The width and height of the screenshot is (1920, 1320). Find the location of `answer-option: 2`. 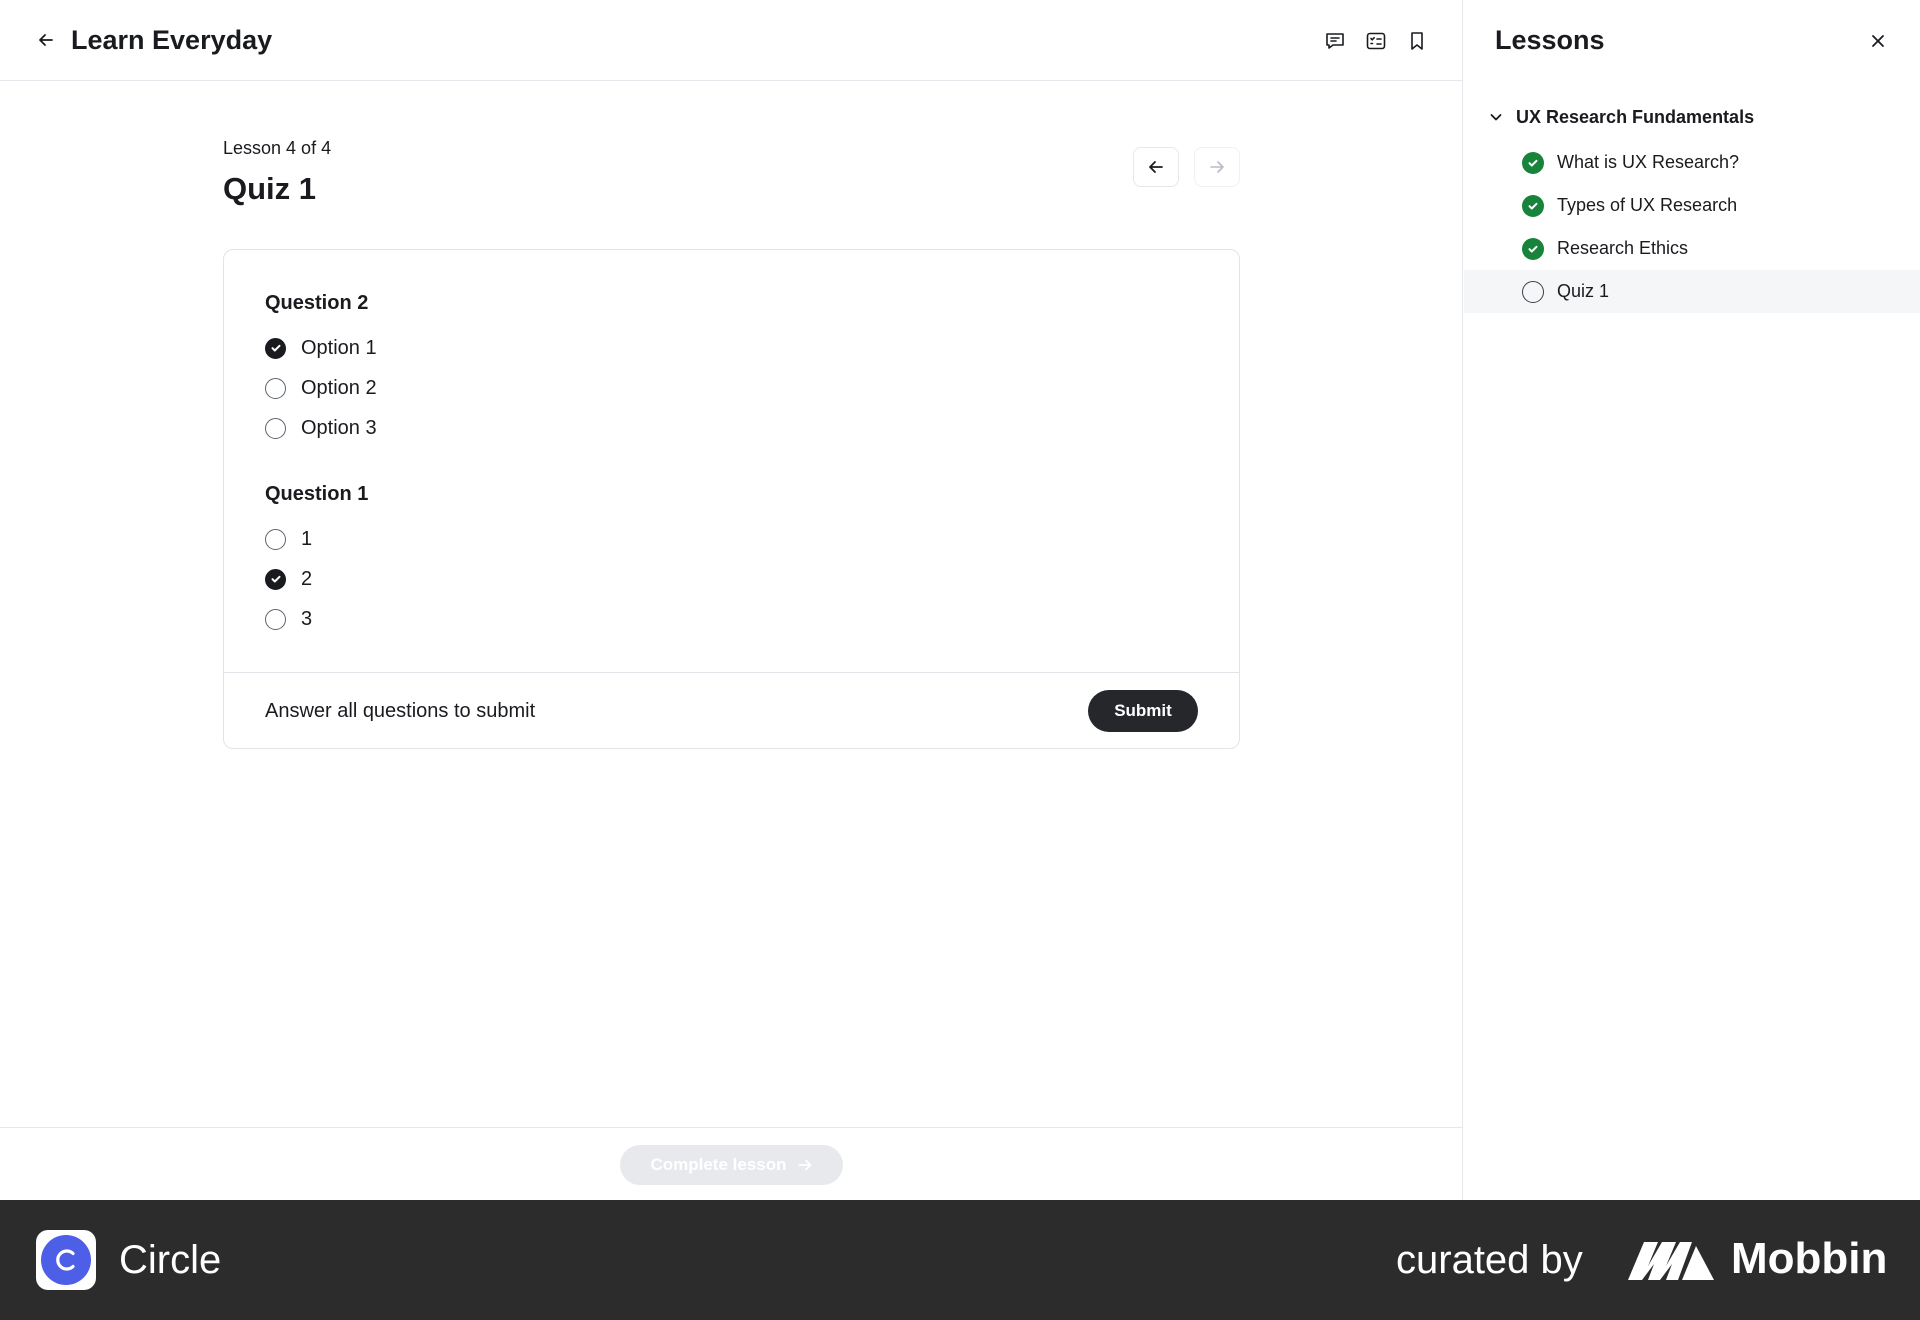

answer-option: 2 is located at coordinates (316, 579).